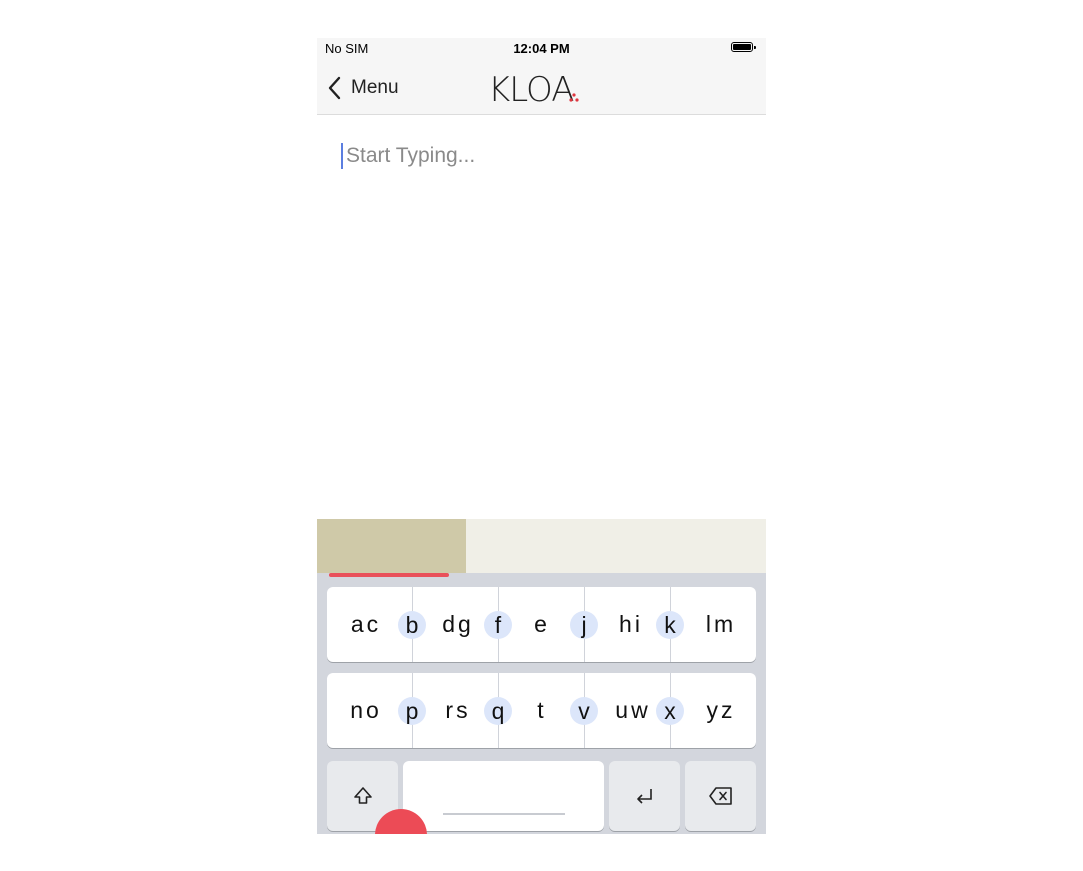 The height and width of the screenshot is (871, 1083). Describe the element at coordinates (743, 47) in the screenshot. I see `battery-icon` at that location.